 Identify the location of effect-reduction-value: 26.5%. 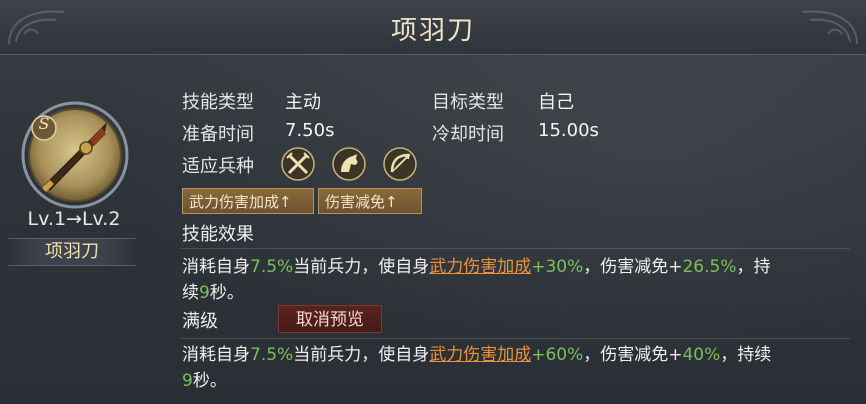
(709, 267).